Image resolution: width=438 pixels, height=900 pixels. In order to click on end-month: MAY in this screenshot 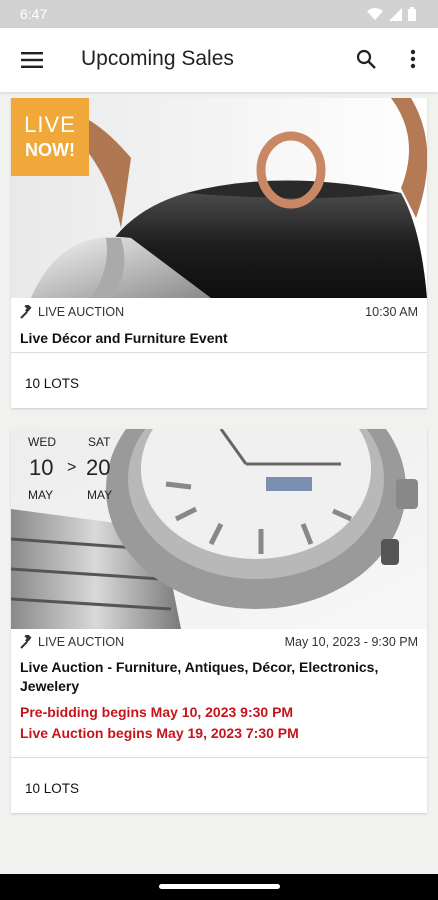, I will do `click(100, 495)`.